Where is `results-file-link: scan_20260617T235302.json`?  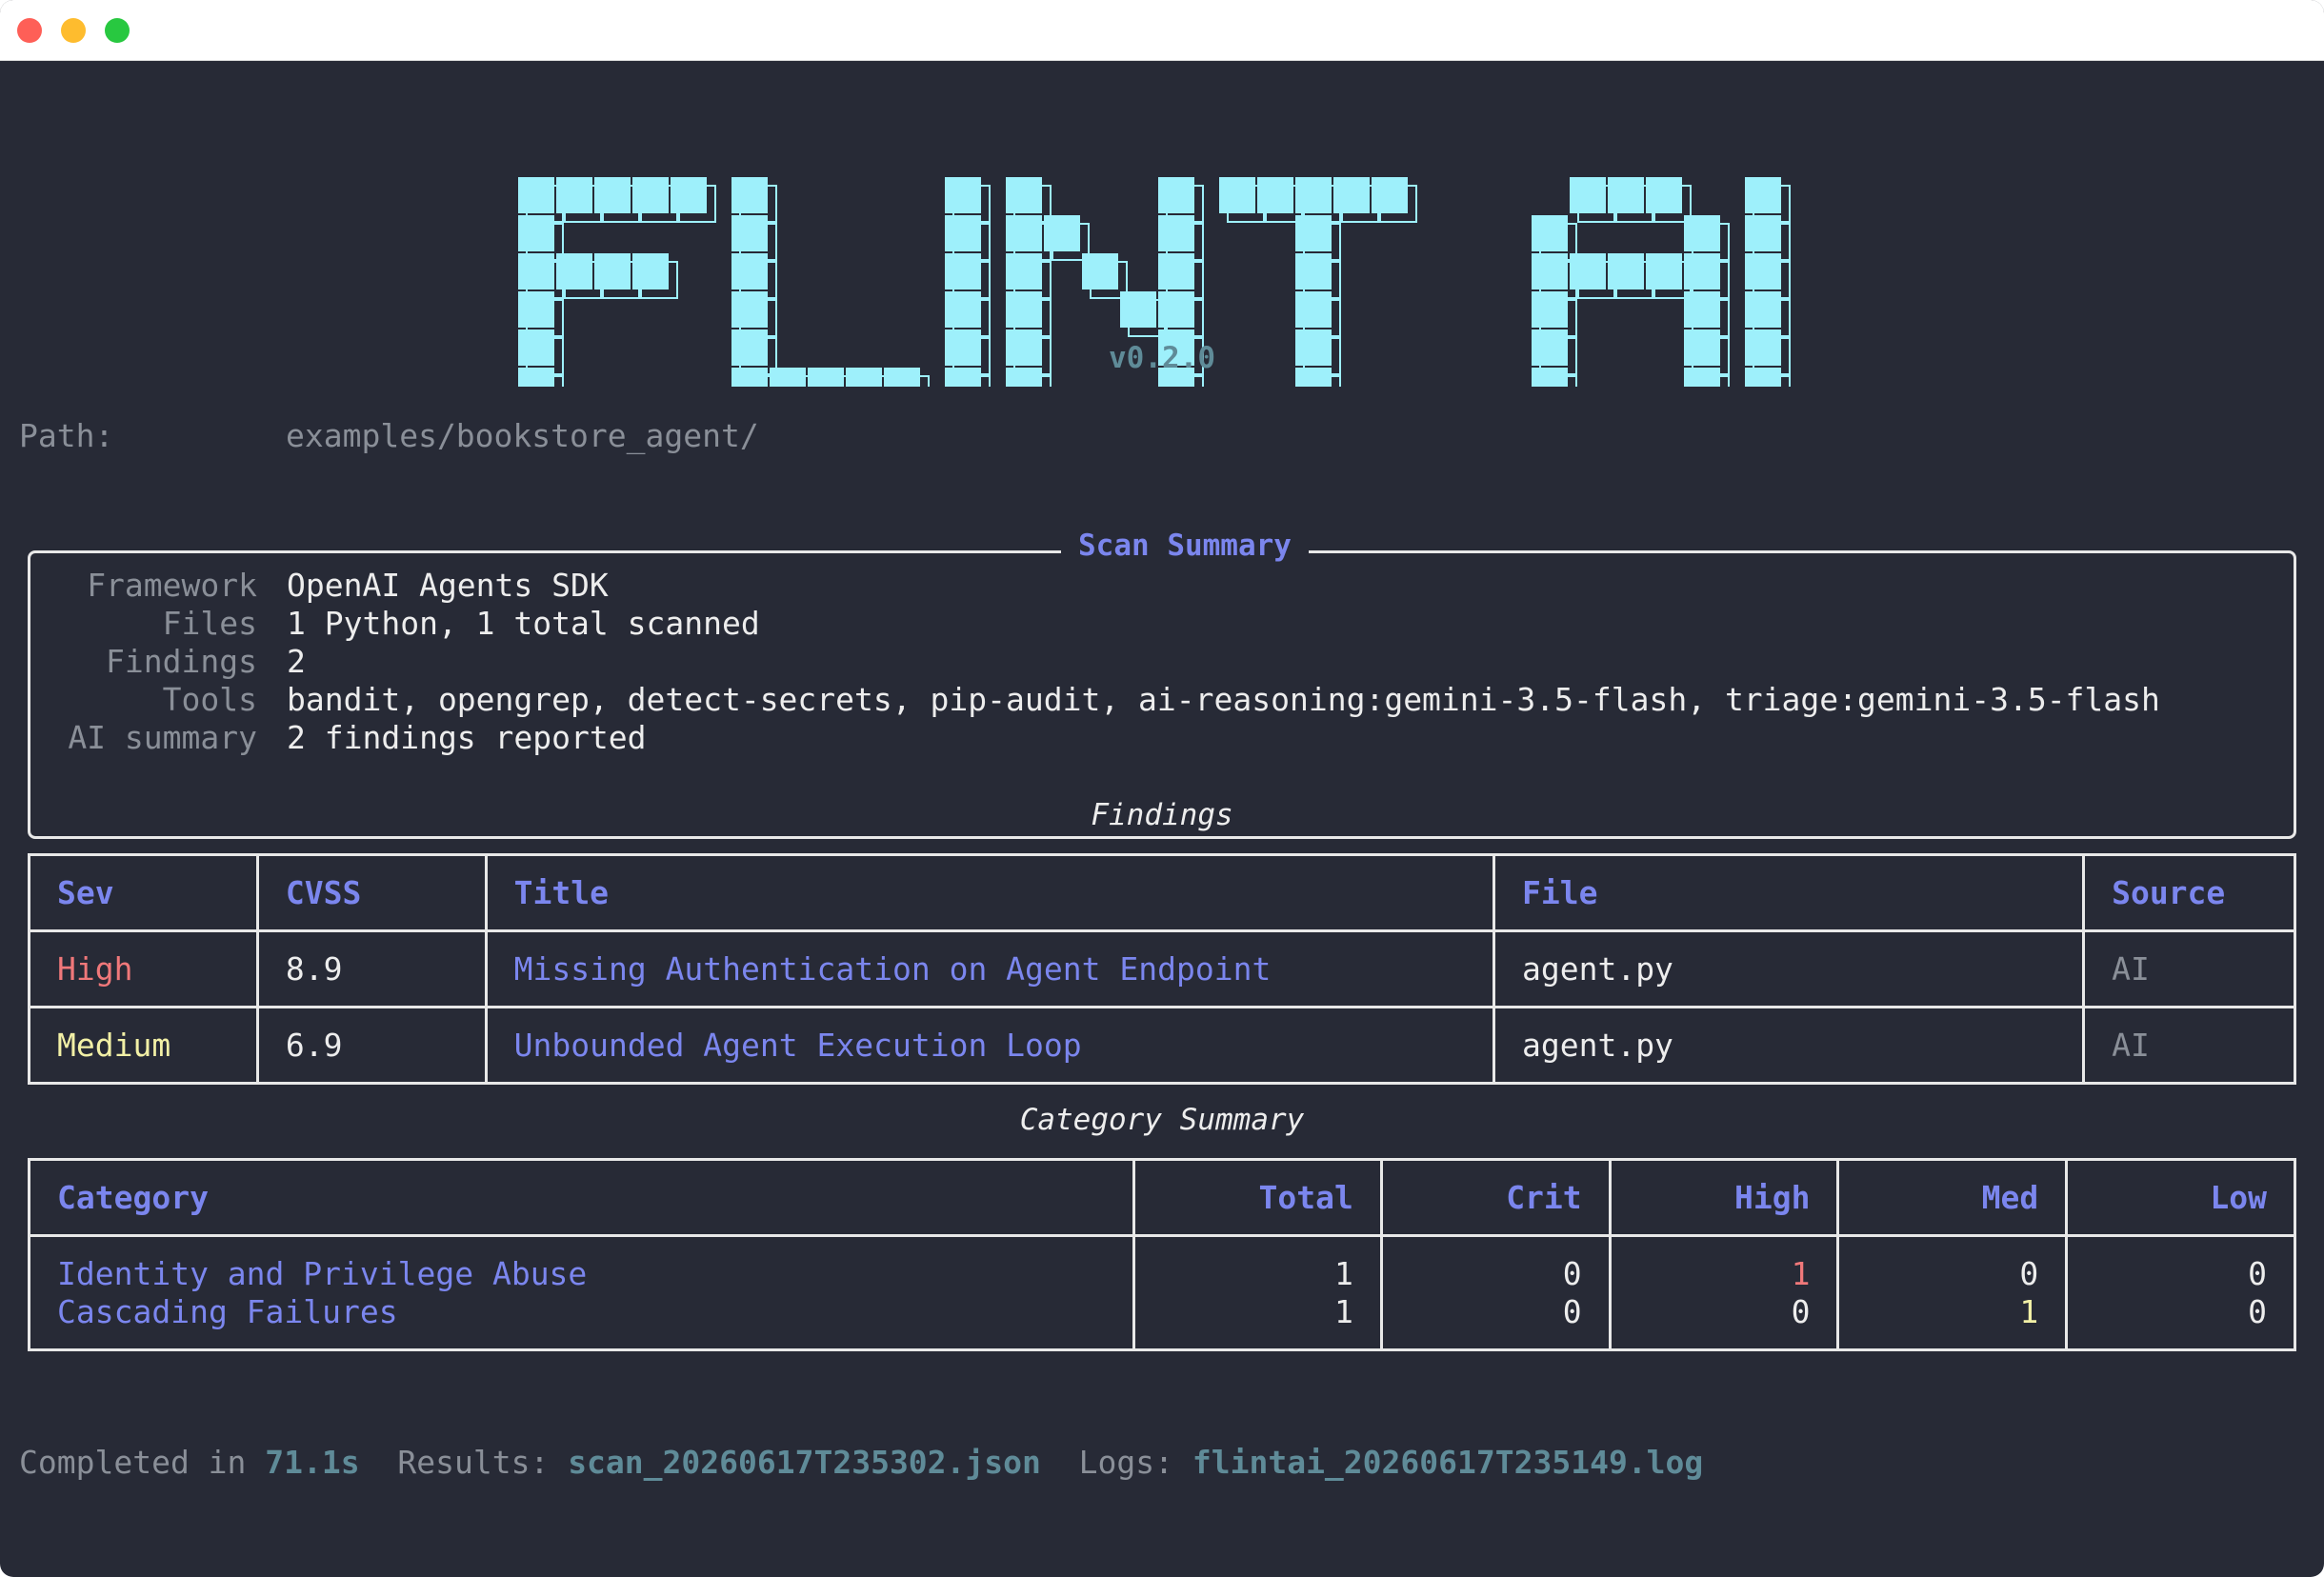
results-file-link: scan_20260617T235302.json is located at coordinates (804, 1462).